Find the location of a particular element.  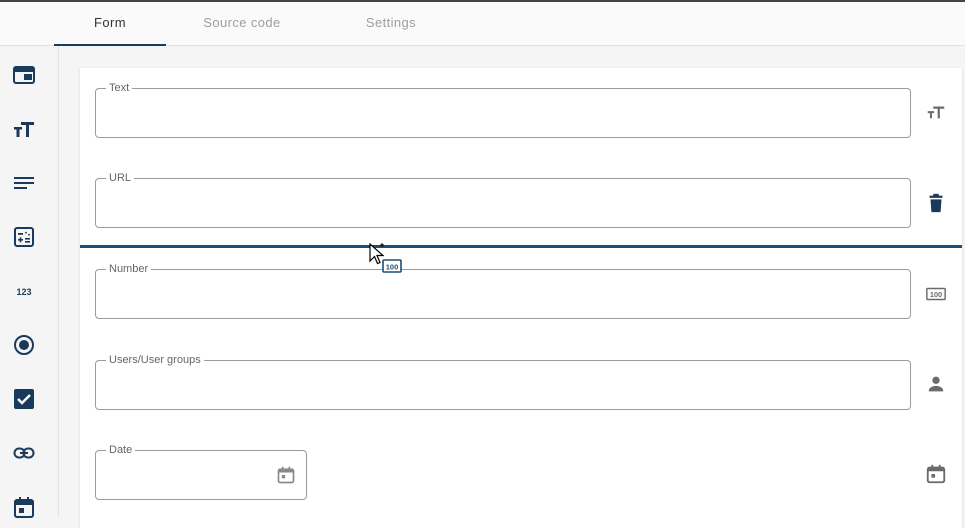

users-groups-field-input is located at coordinates (503, 387).